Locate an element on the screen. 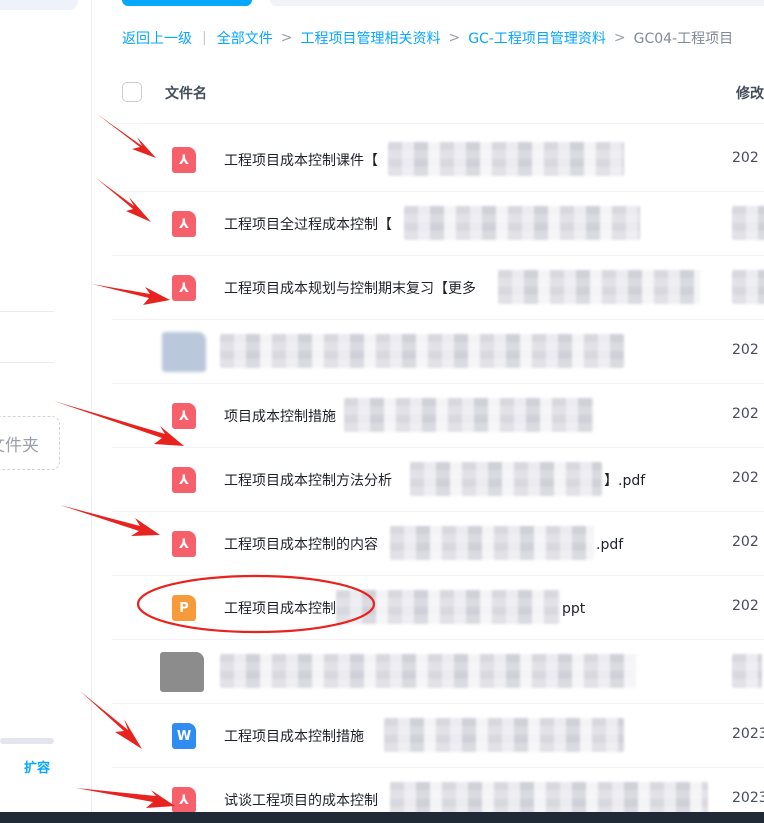  file-row: ⅄ 工程项目全过程成本控制【 is located at coordinates (438, 224).